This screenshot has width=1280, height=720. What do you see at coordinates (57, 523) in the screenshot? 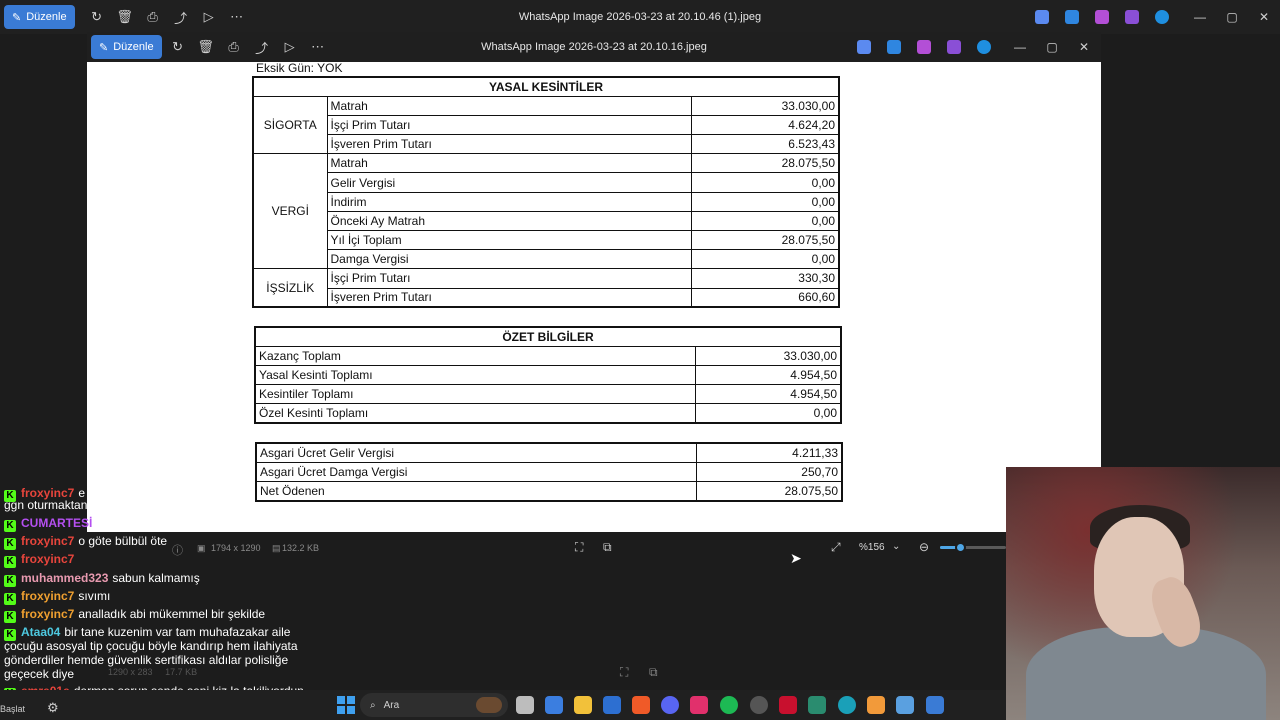
I see `chat-username: CUMARTESİ` at bounding box center [57, 523].